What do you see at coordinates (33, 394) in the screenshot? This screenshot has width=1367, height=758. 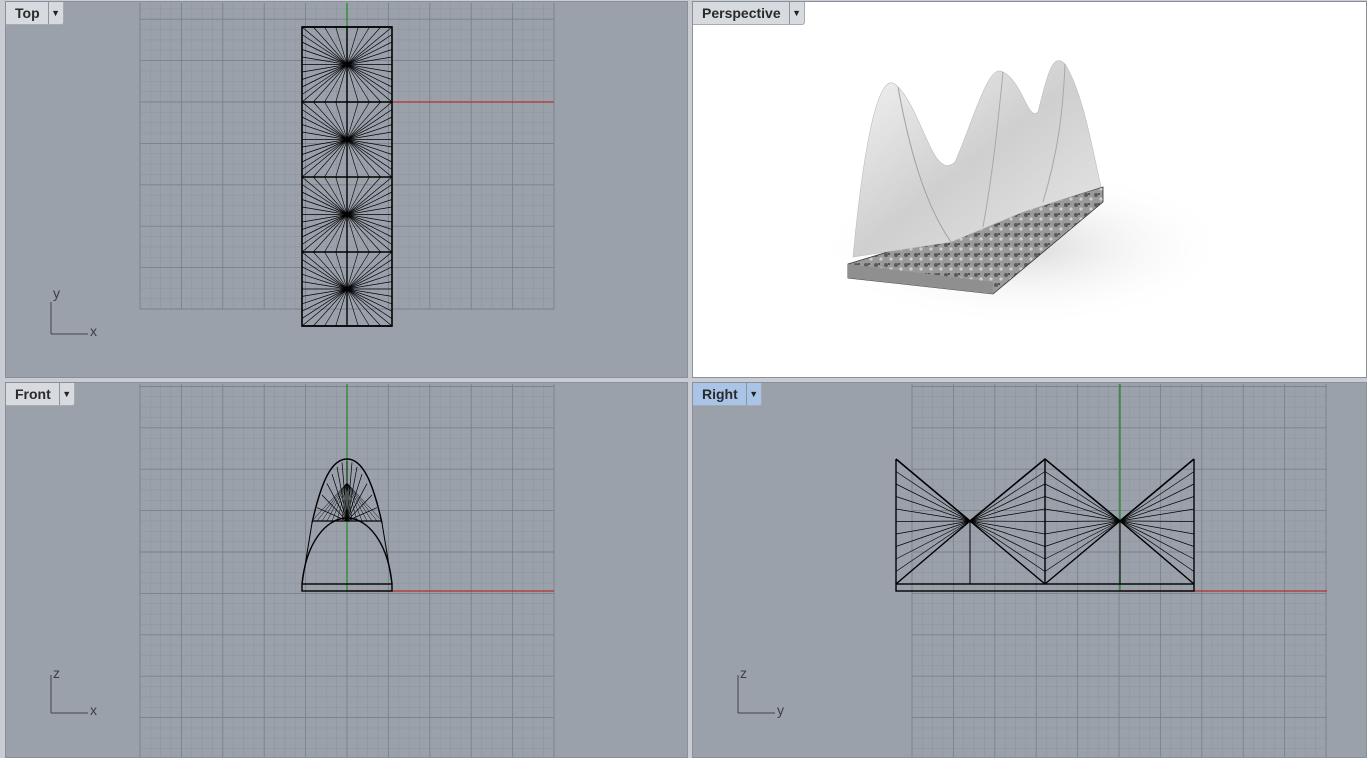 I see `viewport-title: Front` at bounding box center [33, 394].